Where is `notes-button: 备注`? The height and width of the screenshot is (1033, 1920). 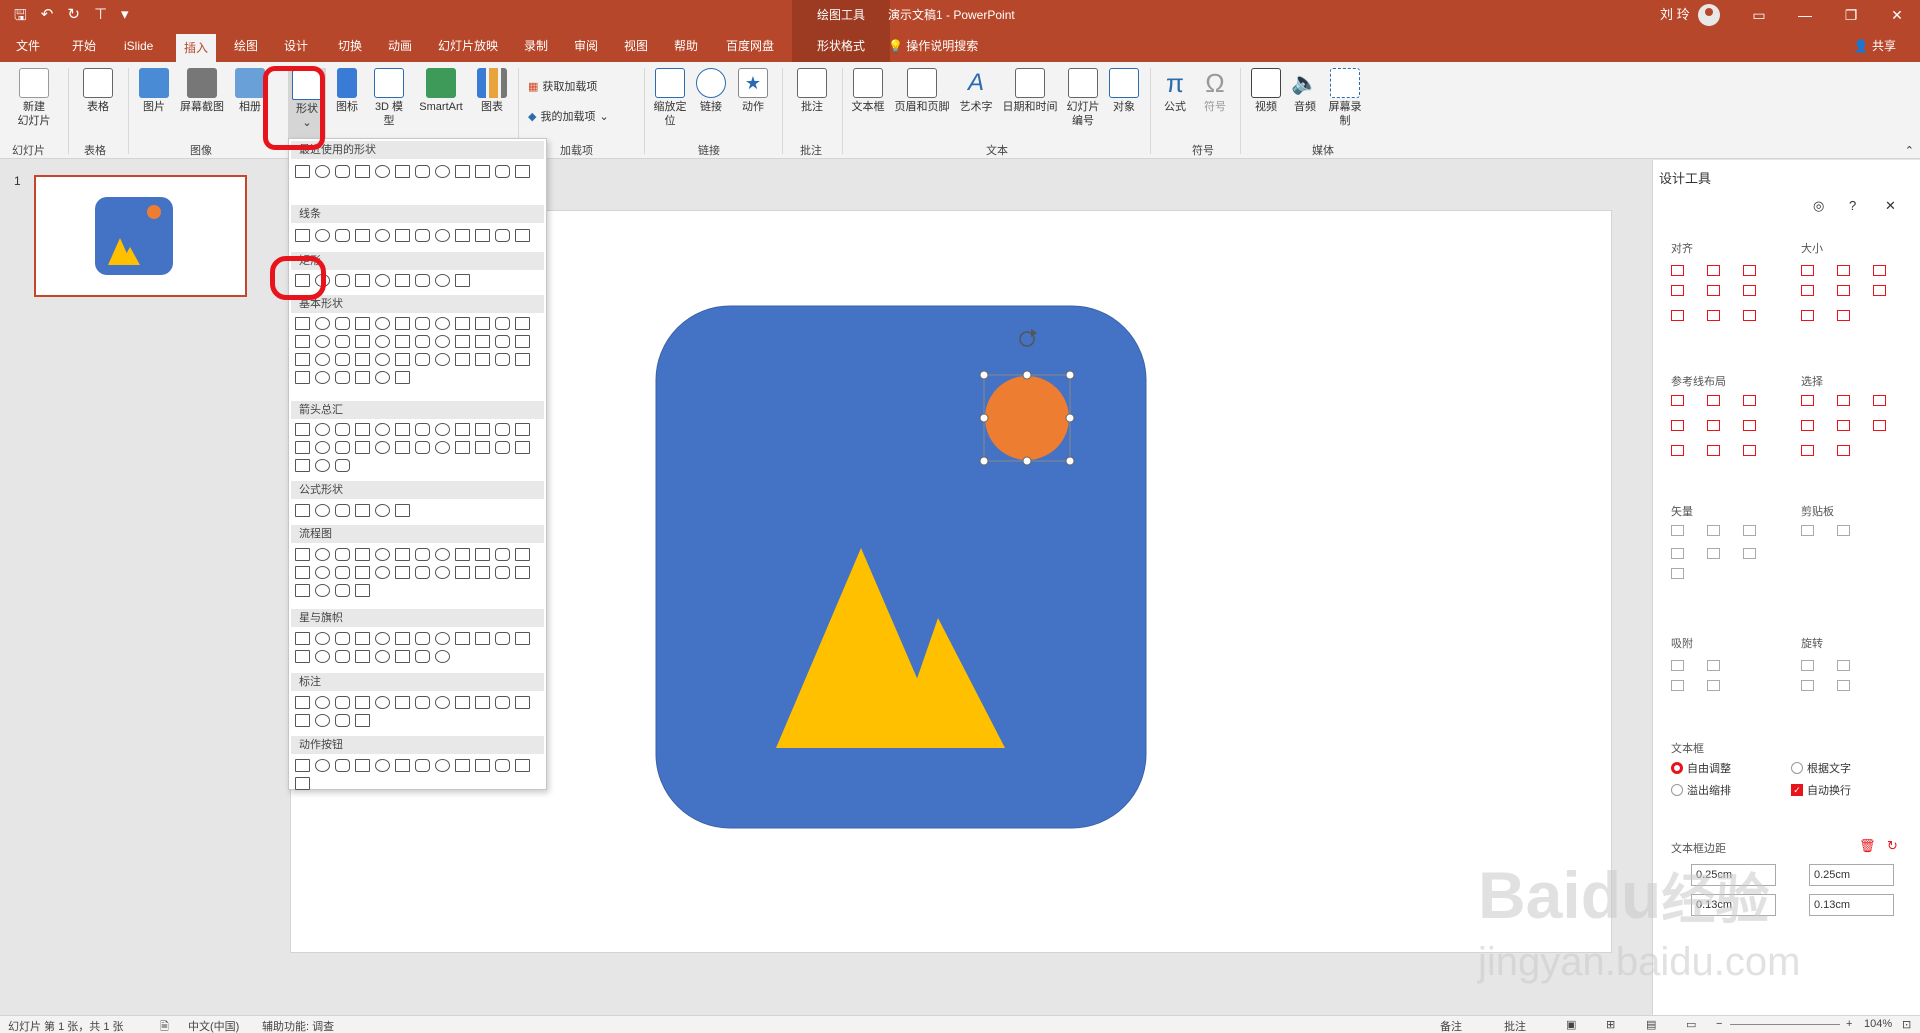
notes-button: 备注 is located at coordinates (1451, 1025).